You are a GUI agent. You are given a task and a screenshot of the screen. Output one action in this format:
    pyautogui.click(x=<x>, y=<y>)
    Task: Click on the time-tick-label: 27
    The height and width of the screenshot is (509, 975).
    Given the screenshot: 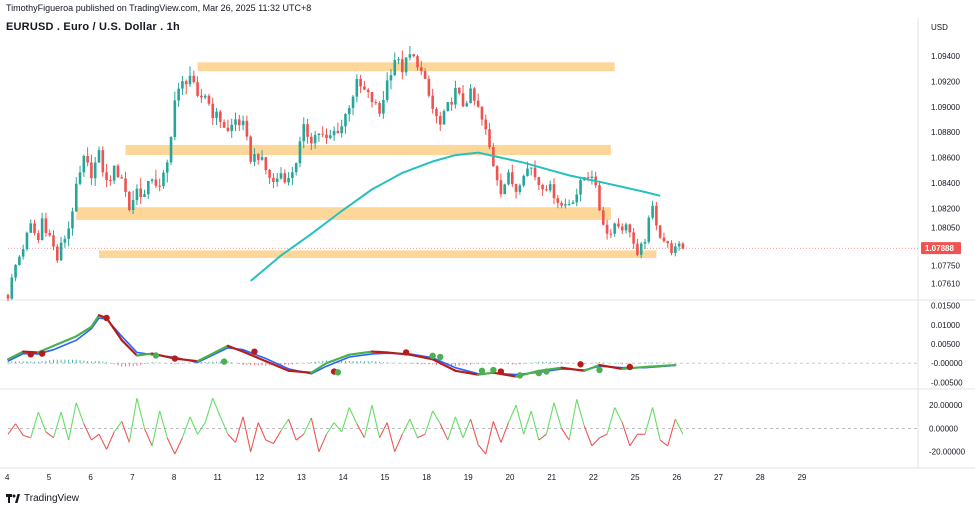 What is the action you would take?
    pyautogui.click(x=718, y=477)
    